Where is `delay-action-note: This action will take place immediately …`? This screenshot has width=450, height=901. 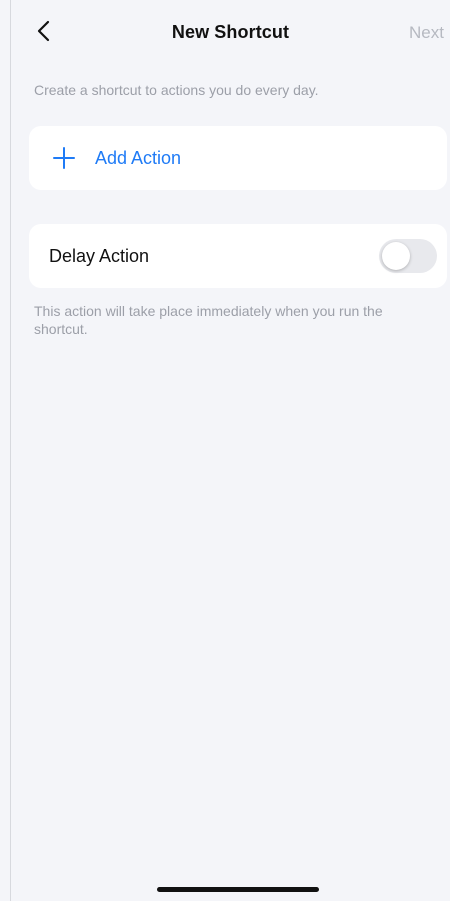
delay-action-note: This action will take place immediately … is located at coordinates (208, 320).